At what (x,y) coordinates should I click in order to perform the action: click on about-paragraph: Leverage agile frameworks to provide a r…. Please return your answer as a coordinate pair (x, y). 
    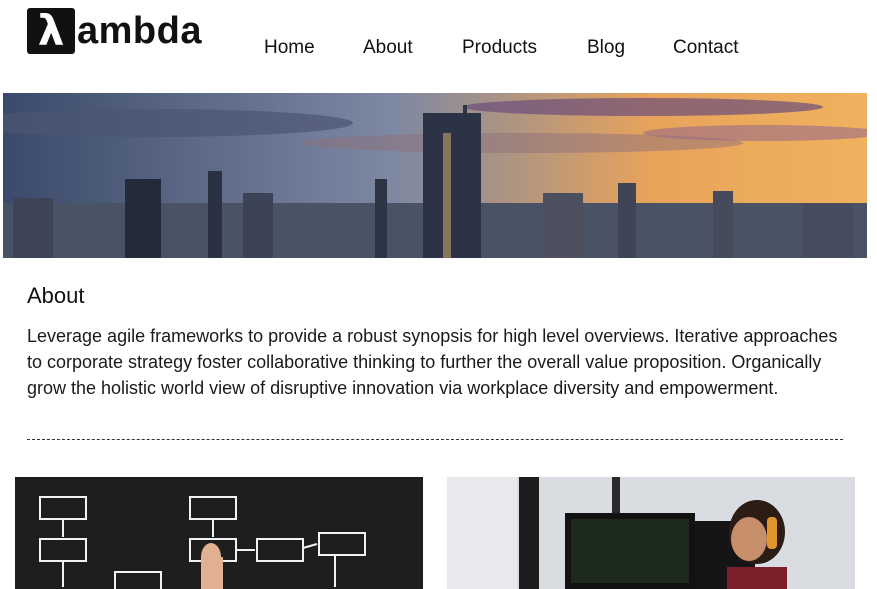
    Looking at the image, I should click on (432, 362).